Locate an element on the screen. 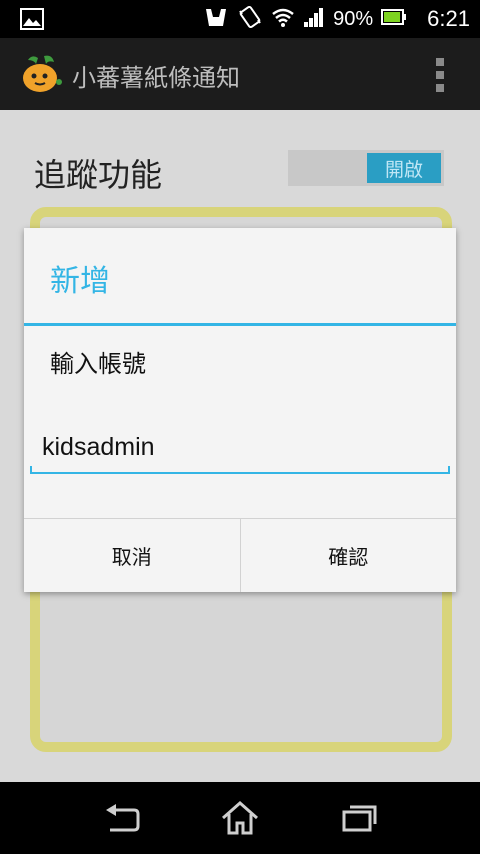  image-notification-icon is located at coordinates (32, 21).